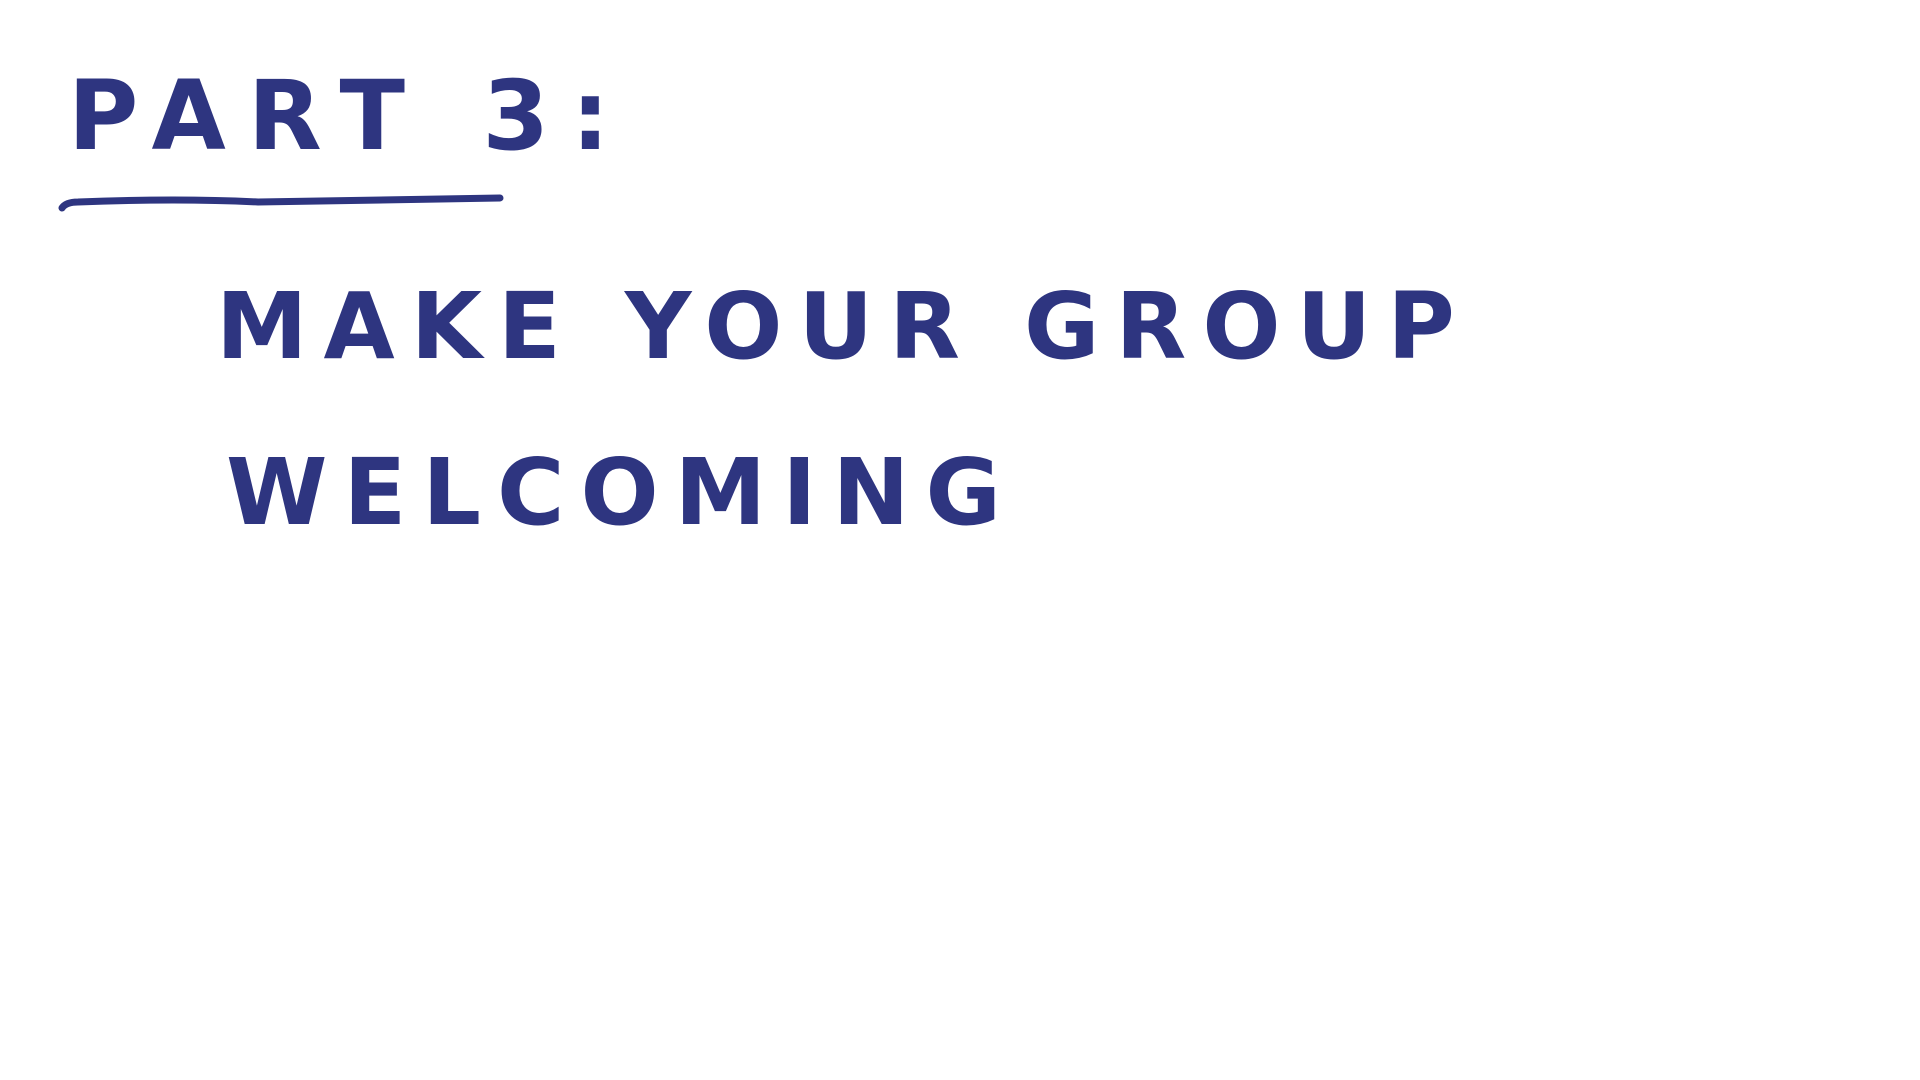 The width and height of the screenshot is (1920, 1080). What do you see at coordinates (621, 492) in the screenshot?
I see `title-line-2: WELCOMING` at bounding box center [621, 492].